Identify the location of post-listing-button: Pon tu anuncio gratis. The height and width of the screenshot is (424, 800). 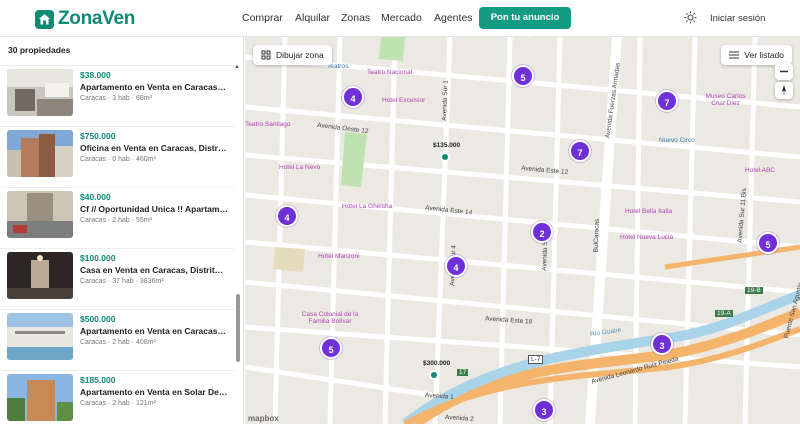
(525, 26).